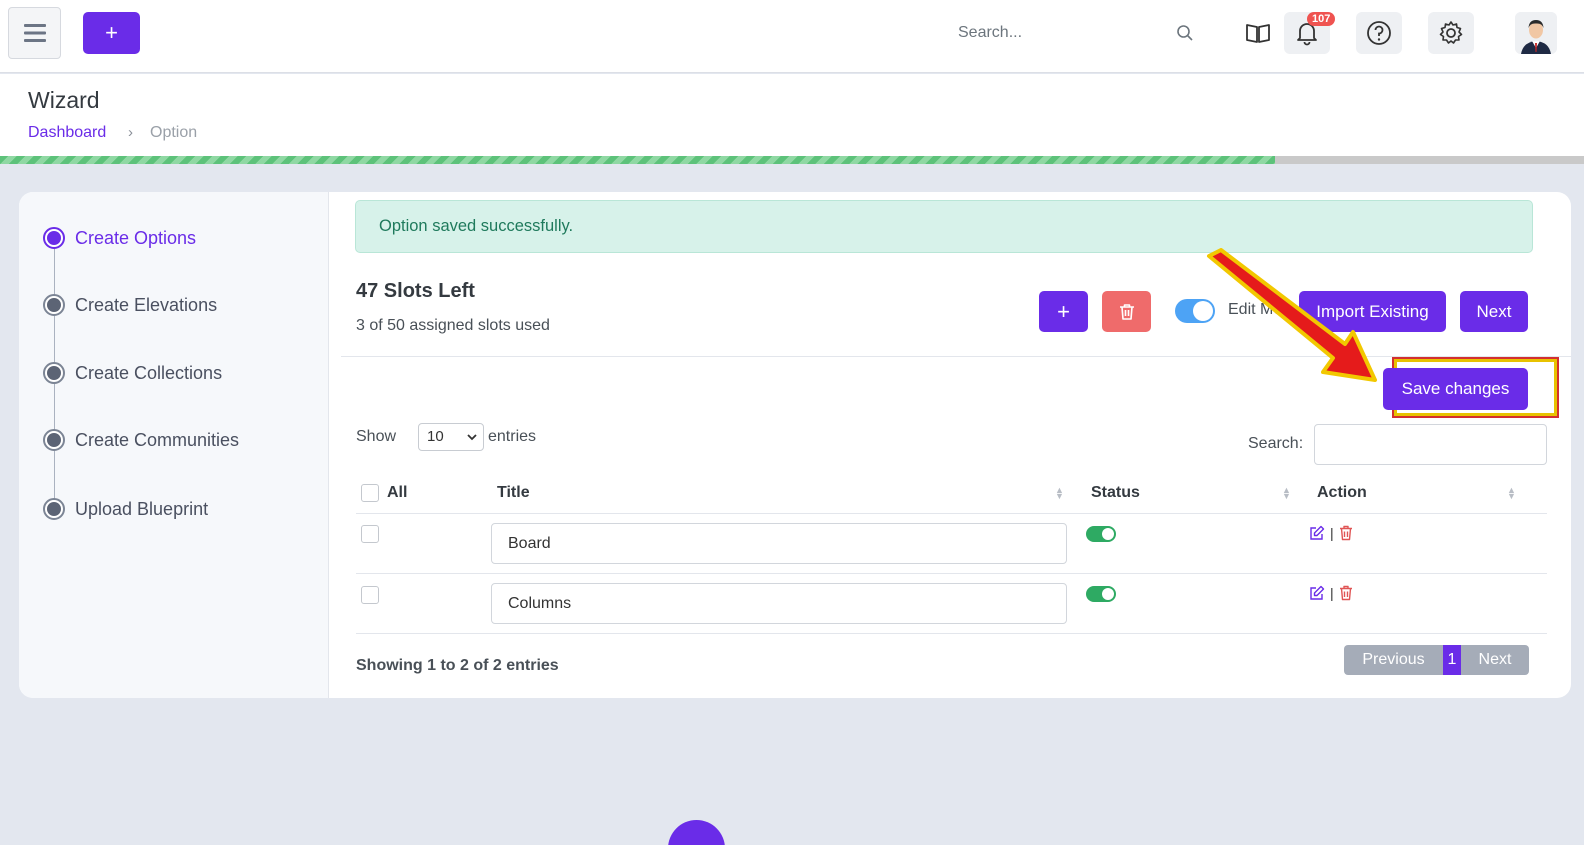 The height and width of the screenshot is (845, 1584). Describe the element at coordinates (415, 291) in the screenshot. I see `slots-left-heading: 47 Slots Left` at that location.